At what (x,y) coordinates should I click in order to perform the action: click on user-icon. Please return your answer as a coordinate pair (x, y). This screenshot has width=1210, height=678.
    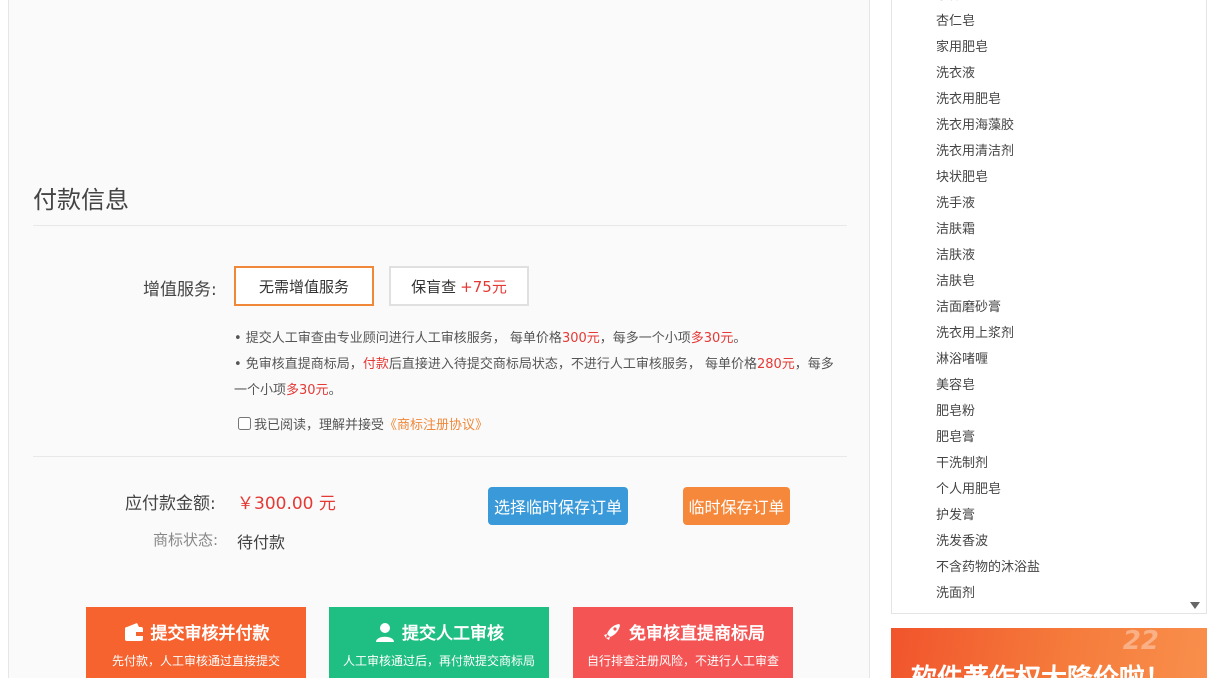
    Looking at the image, I should click on (385, 632).